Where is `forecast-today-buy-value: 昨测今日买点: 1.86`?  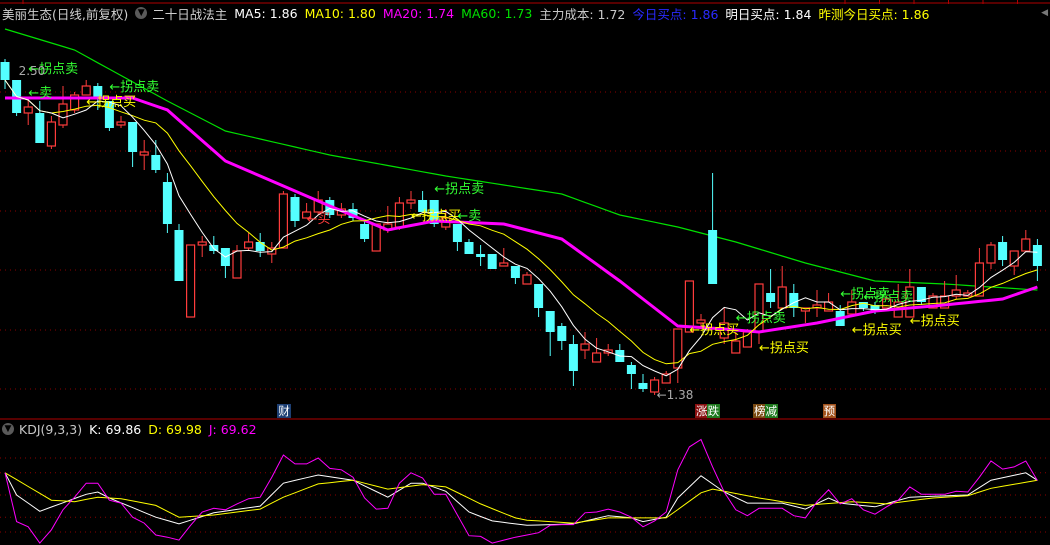
forecast-today-buy-value: 昨测今日买点: 1.86 is located at coordinates (874, 14).